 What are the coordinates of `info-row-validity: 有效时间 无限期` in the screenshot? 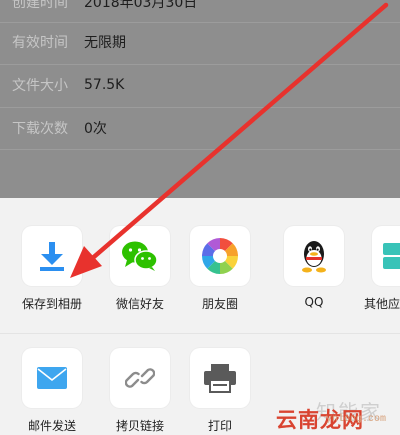 It's located at (200, 41).